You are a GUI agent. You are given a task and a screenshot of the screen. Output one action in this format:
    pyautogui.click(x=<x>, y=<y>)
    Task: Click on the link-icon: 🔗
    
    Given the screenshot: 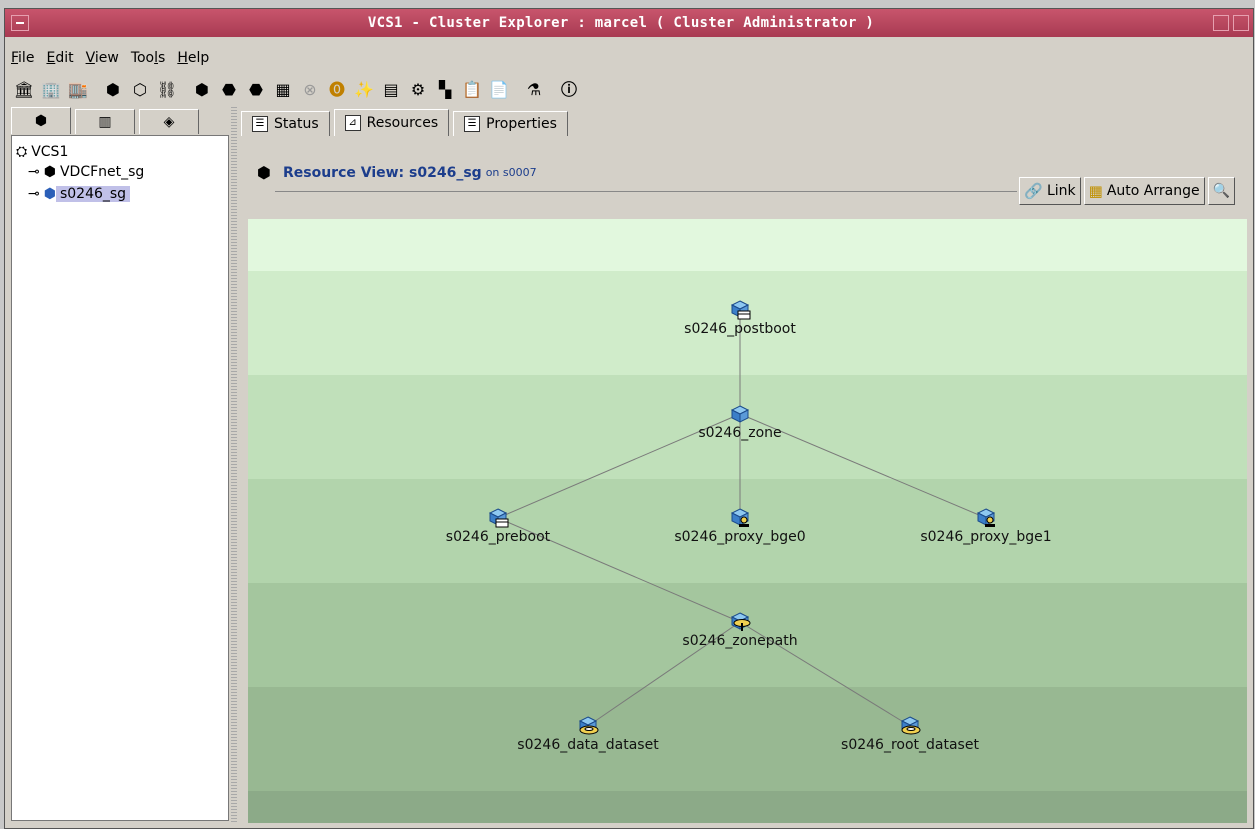 What is the action you would take?
    pyautogui.click(x=1033, y=191)
    